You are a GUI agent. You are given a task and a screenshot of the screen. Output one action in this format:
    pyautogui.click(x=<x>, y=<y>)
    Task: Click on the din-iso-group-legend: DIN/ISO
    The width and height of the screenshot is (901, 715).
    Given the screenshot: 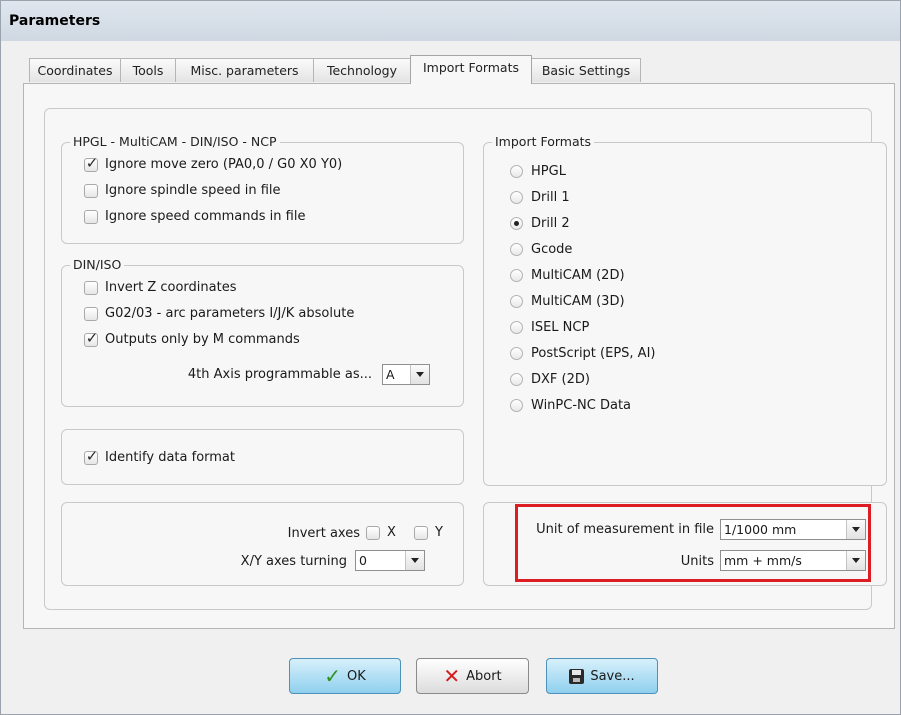 What is the action you would take?
    pyautogui.click(x=97, y=264)
    